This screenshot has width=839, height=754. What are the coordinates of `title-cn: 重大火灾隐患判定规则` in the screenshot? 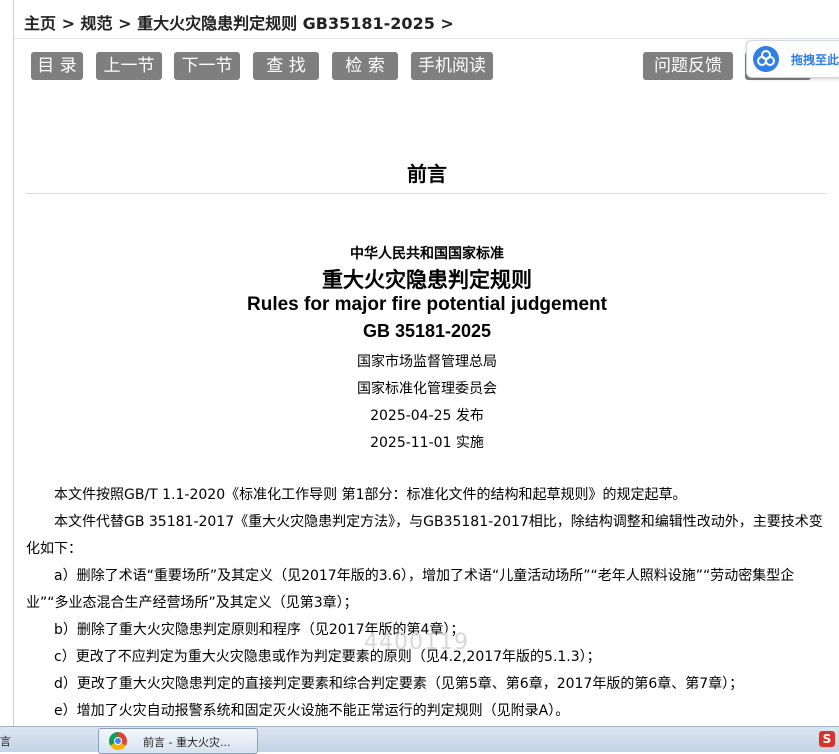 It's located at (427, 280).